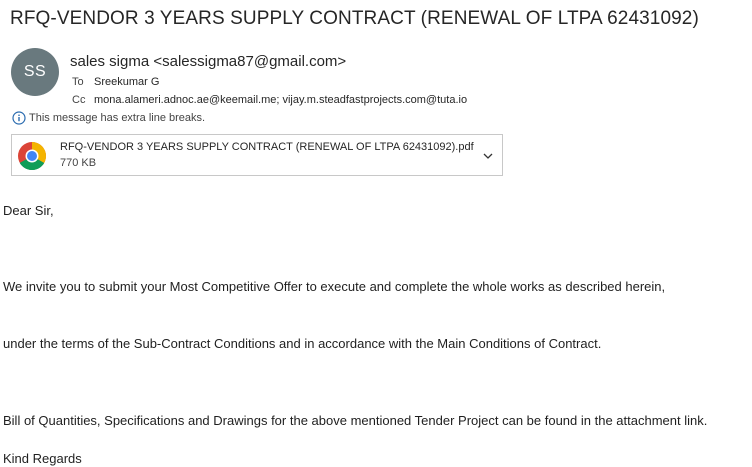 This screenshot has height=467, width=752. I want to click on notice-text: This message has extra line breaks., so click(117, 118).